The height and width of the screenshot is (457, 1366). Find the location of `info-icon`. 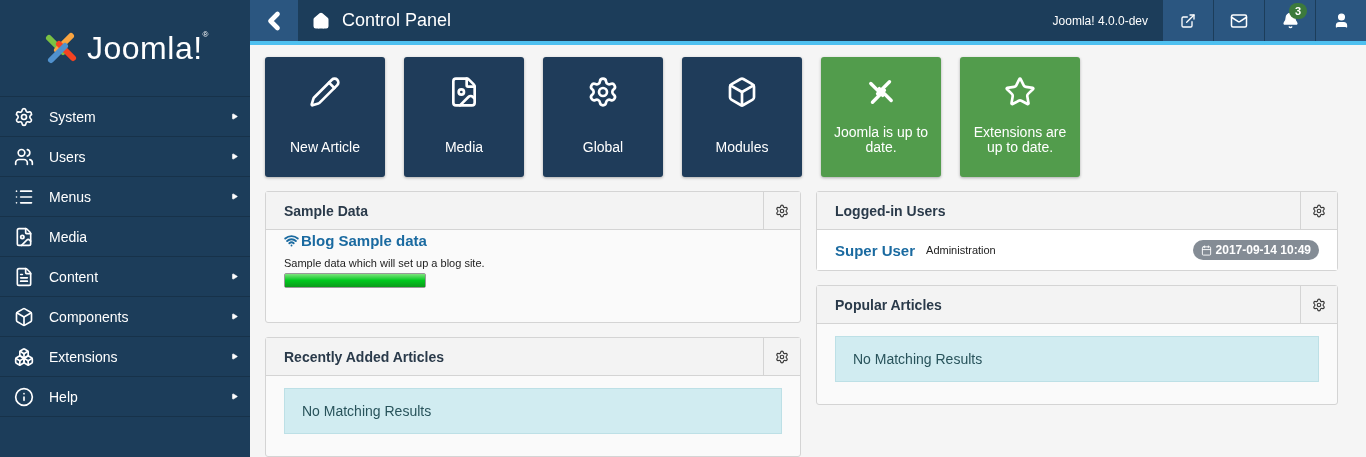

info-icon is located at coordinates (24, 396).